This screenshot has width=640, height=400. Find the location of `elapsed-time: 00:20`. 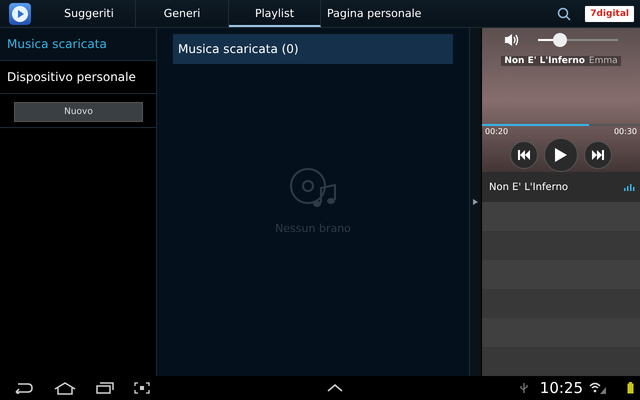

elapsed-time: 00:20 is located at coordinates (496, 131).